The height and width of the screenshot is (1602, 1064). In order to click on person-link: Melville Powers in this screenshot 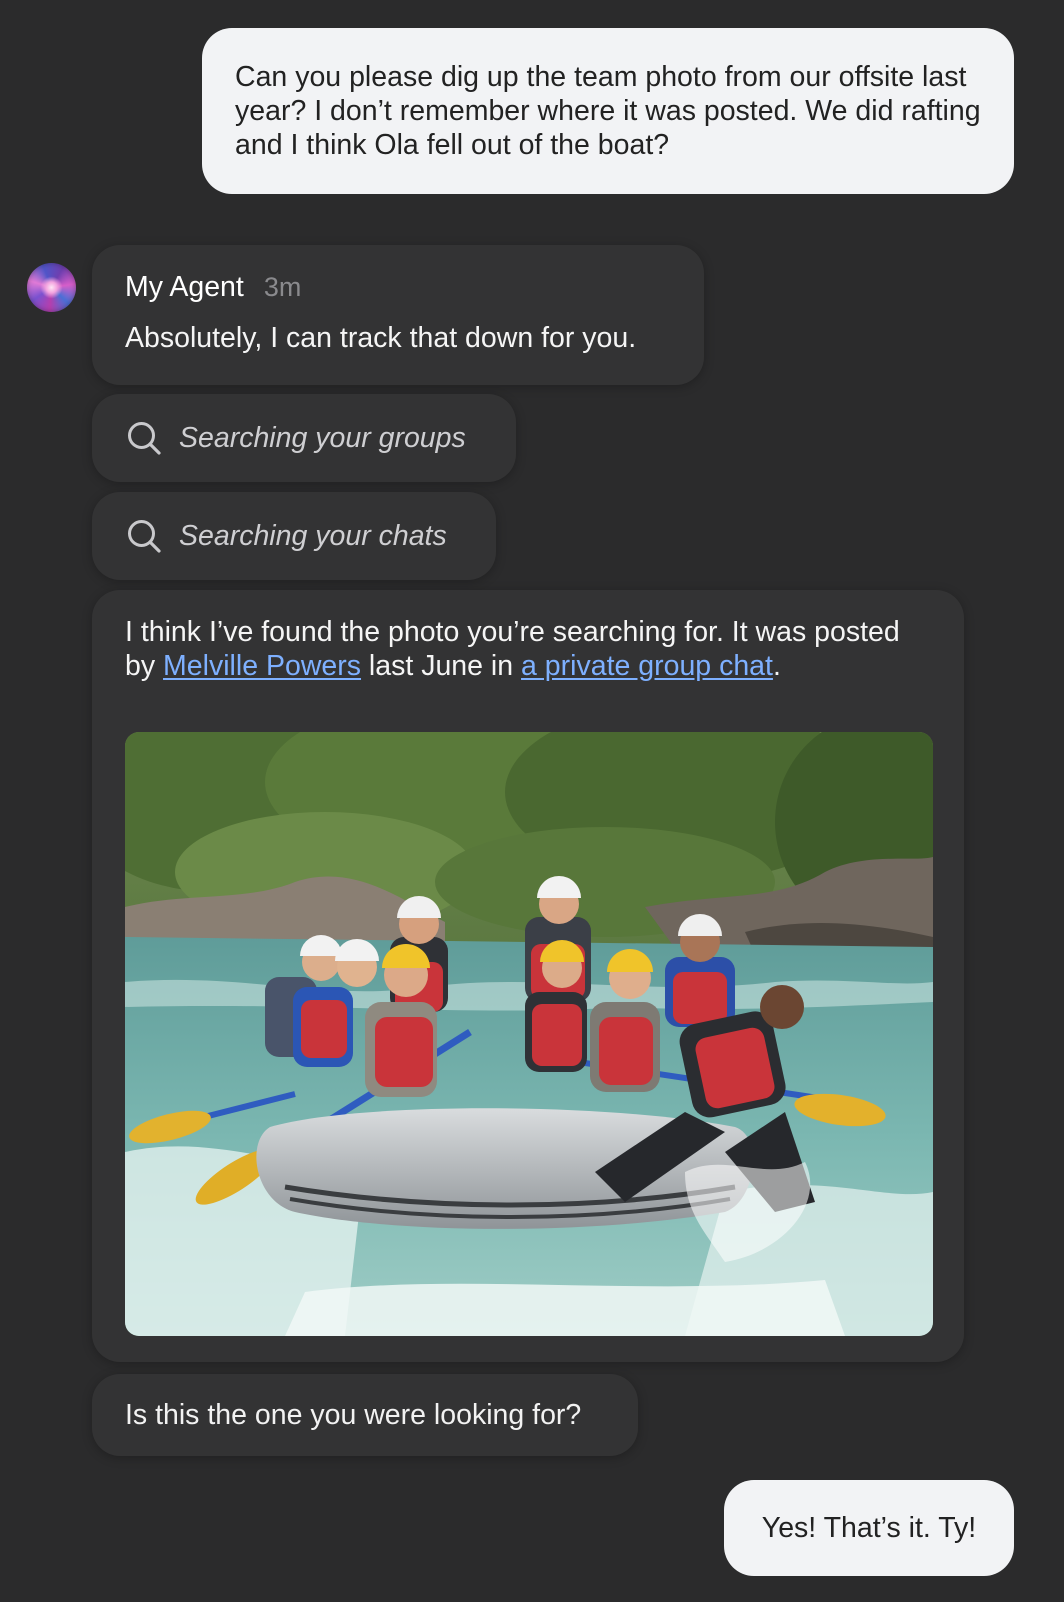, I will do `click(262, 666)`.